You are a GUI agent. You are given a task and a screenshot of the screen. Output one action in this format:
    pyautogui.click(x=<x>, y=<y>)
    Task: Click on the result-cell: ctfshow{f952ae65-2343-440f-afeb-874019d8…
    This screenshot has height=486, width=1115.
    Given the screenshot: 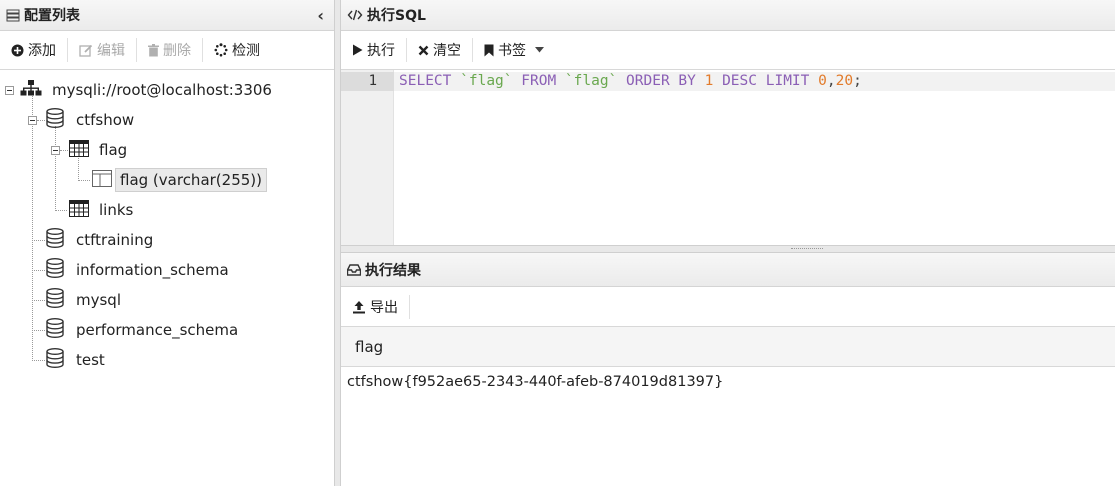 What is the action you would take?
    pyautogui.click(x=728, y=382)
    